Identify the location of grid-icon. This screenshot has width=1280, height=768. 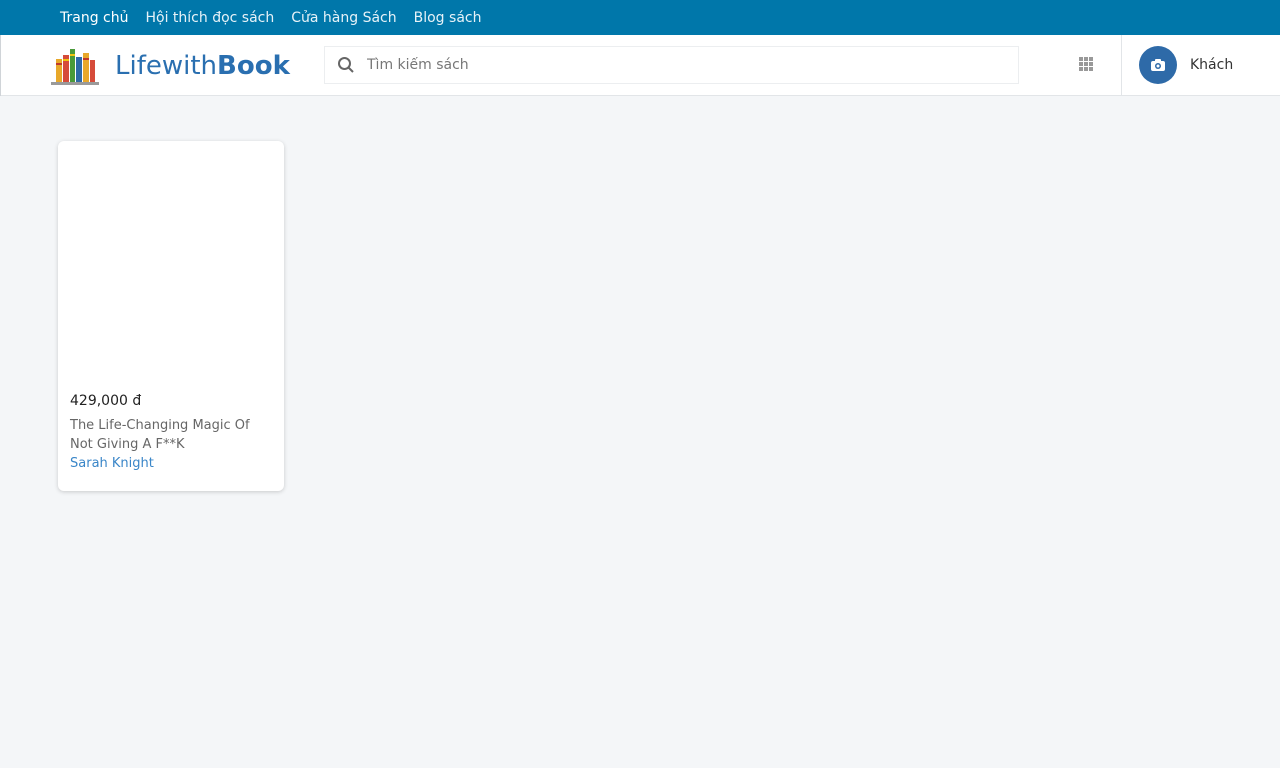
(1086, 64).